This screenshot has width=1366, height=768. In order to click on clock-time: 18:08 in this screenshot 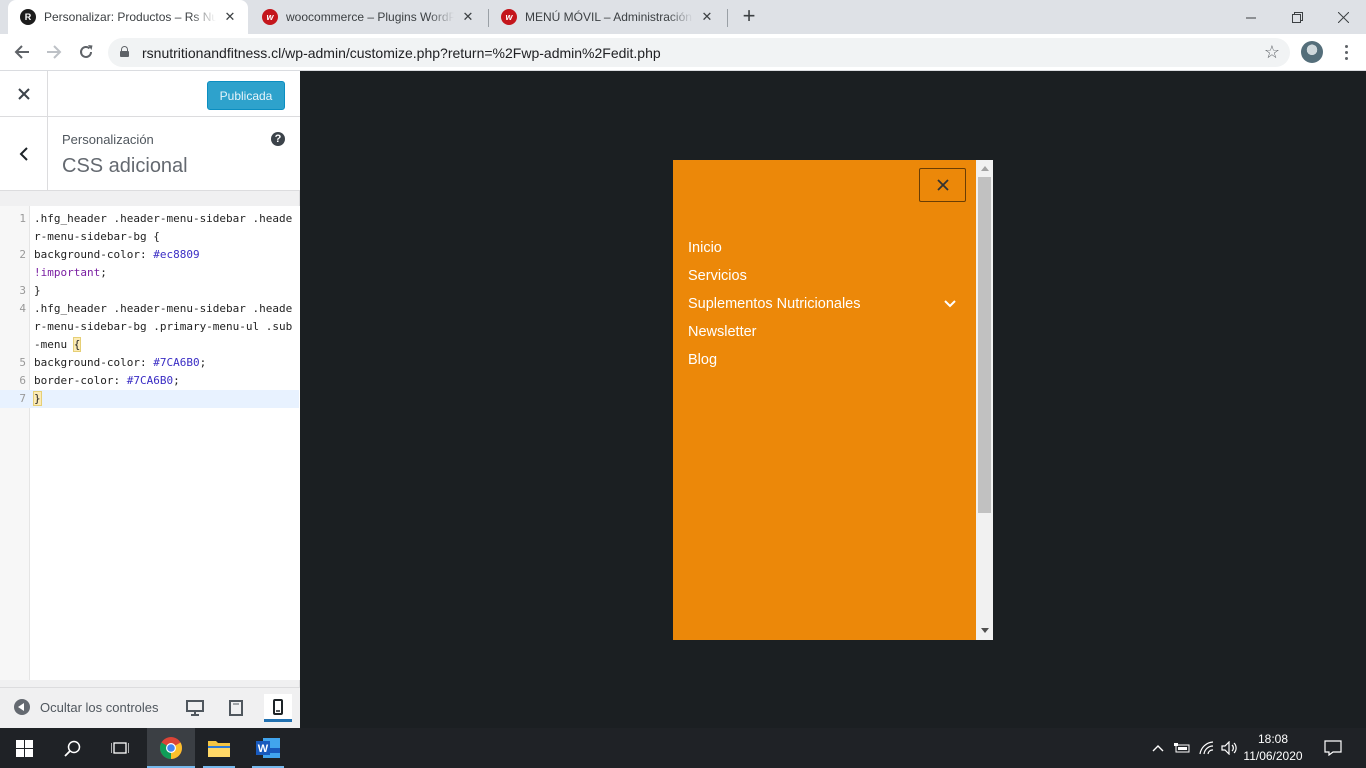, I will do `click(1273, 739)`.